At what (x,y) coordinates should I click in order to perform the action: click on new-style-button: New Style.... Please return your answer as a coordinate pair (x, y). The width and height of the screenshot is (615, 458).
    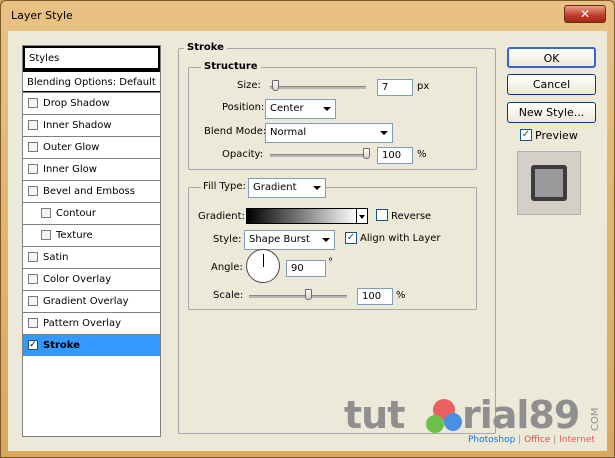
    Looking at the image, I should click on (551, 112).